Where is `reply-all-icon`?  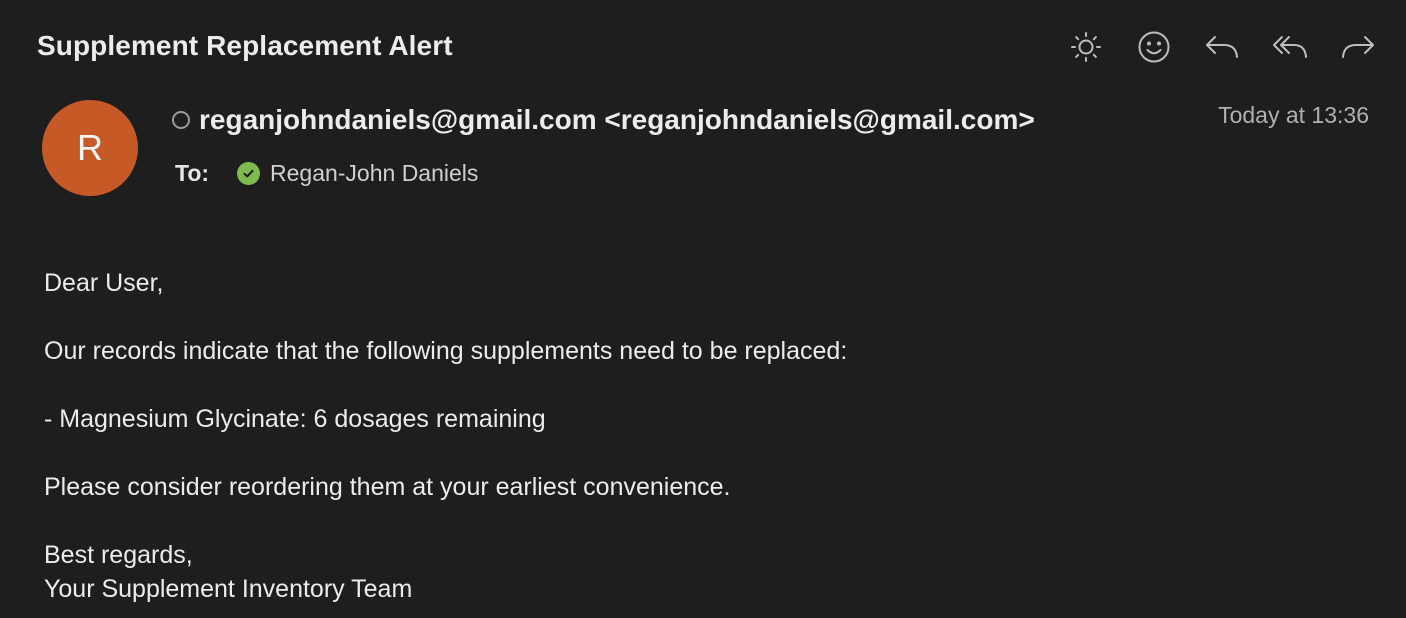 reply-all-icon is located at coordinates (1290, 47).